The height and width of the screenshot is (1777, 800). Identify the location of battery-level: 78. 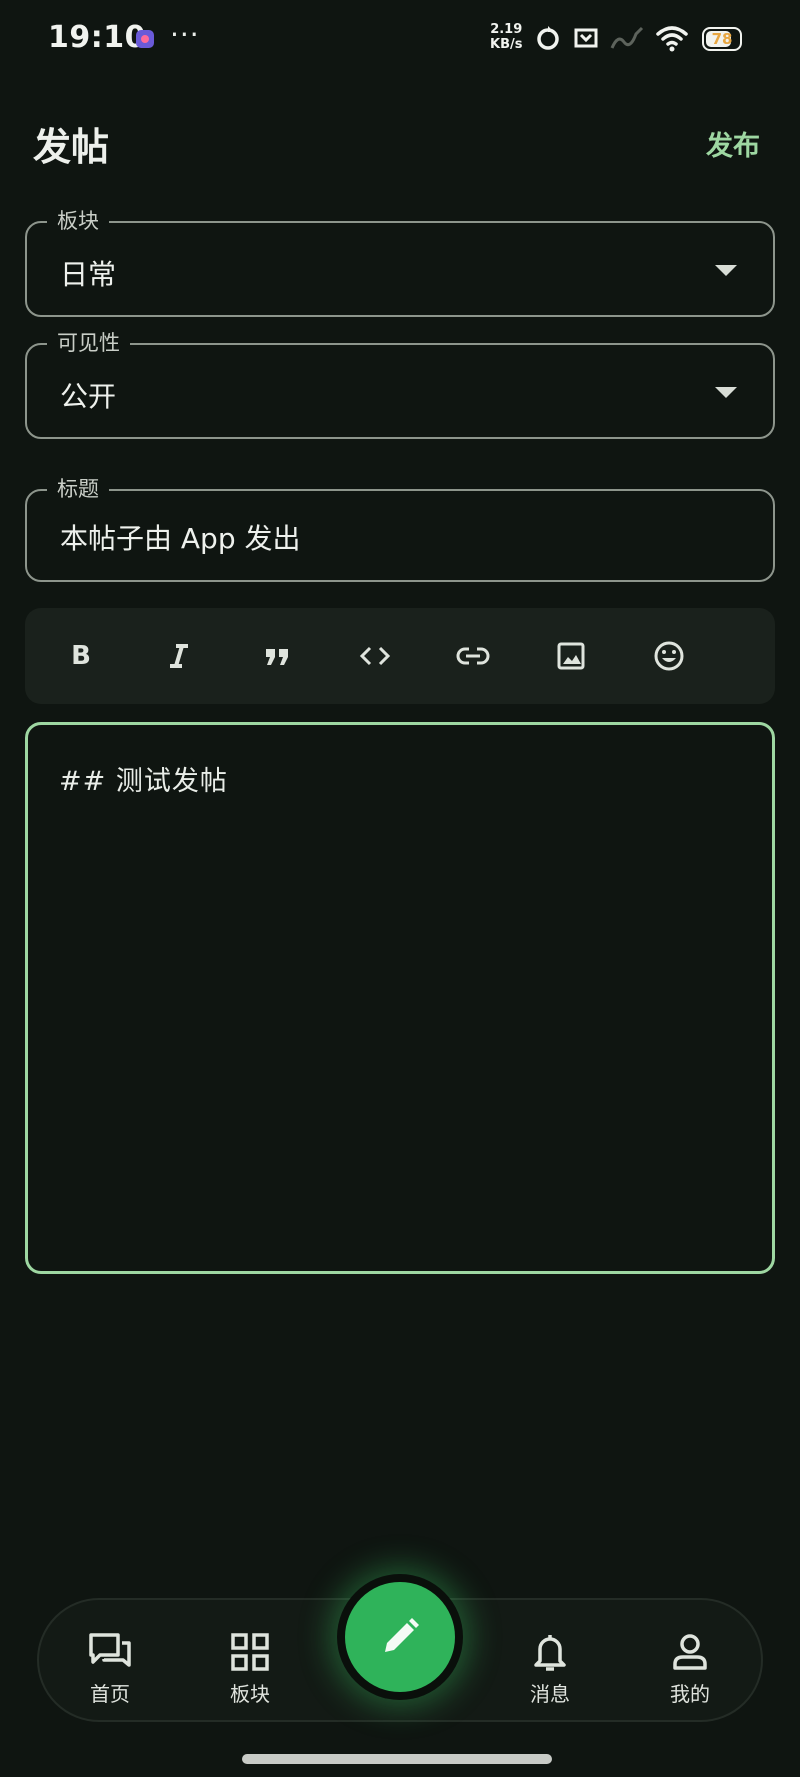
(722, 39).